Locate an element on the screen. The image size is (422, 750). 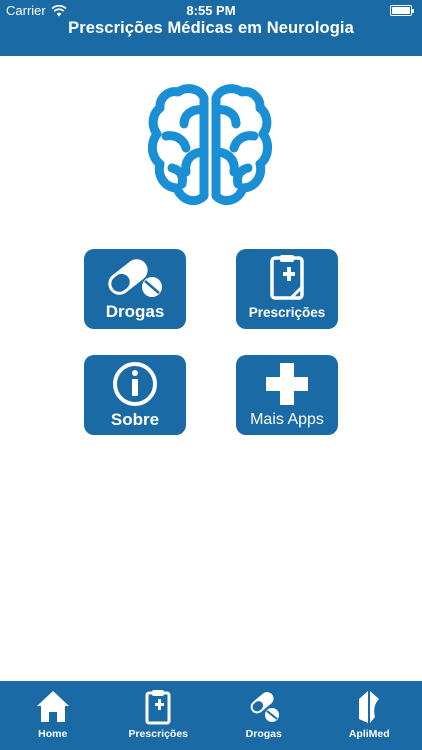
drogas-label: Drogas is located at coordinates (135, 311).